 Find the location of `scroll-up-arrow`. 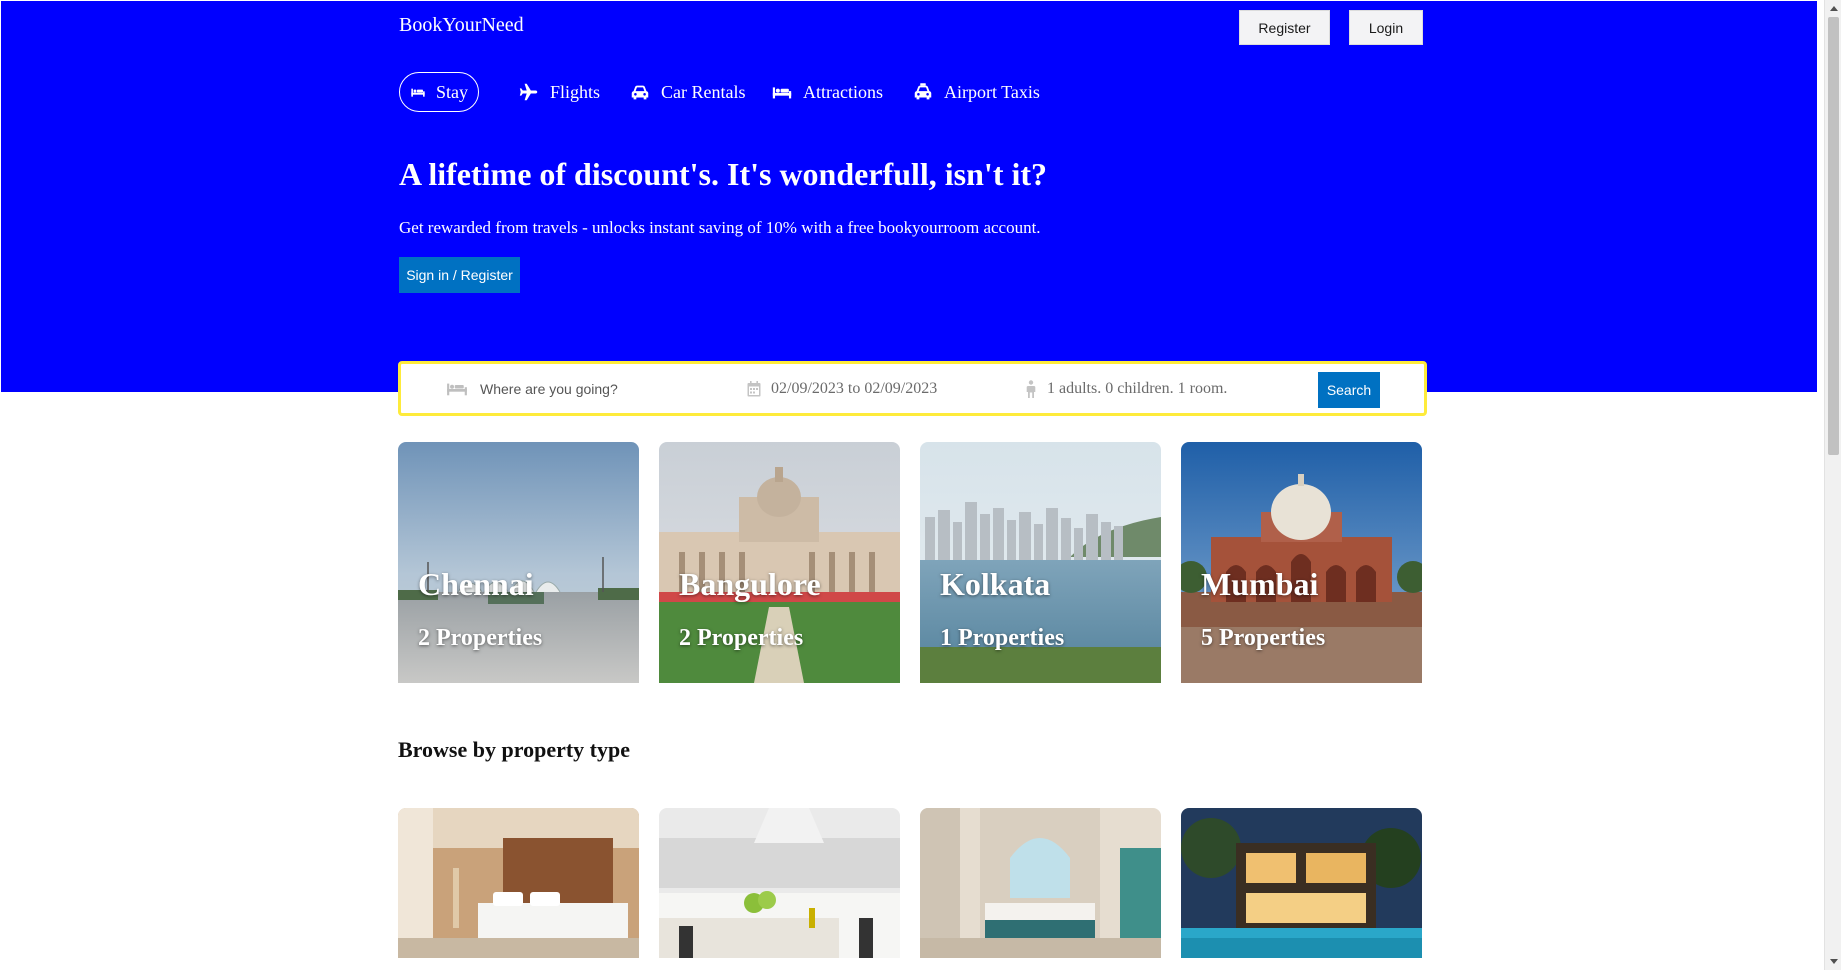

scroll-up-arrow is located at coordinates (1833, 8).